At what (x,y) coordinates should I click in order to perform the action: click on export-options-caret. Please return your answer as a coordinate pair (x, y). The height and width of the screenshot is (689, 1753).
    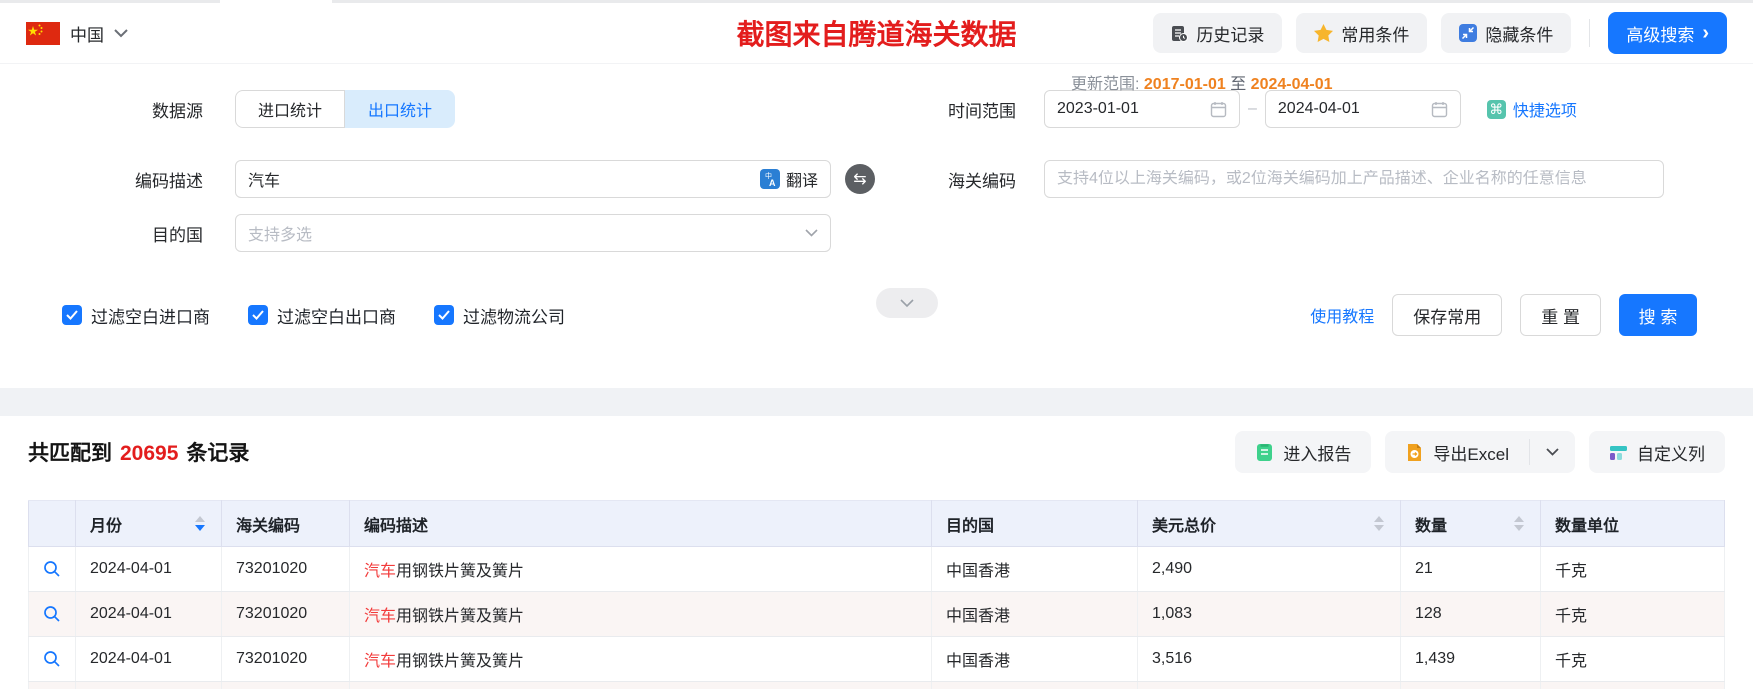
    Looking at the image, I should click on (1552, 452).